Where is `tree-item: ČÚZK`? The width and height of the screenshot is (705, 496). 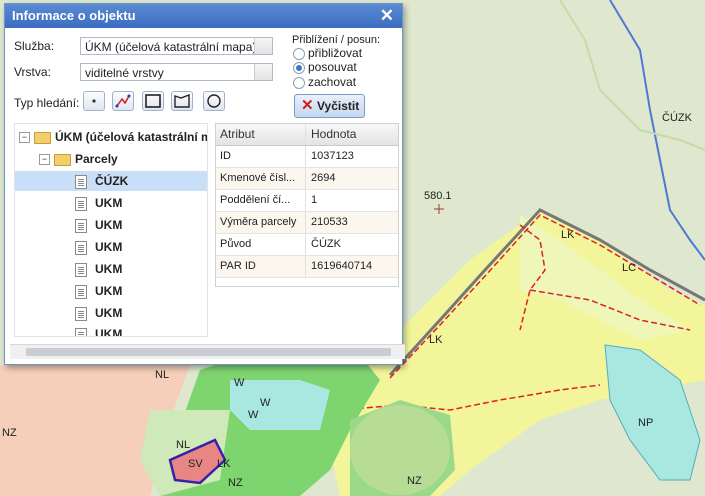 tree-item: ČÚZK is located at coordinates (111, 181).